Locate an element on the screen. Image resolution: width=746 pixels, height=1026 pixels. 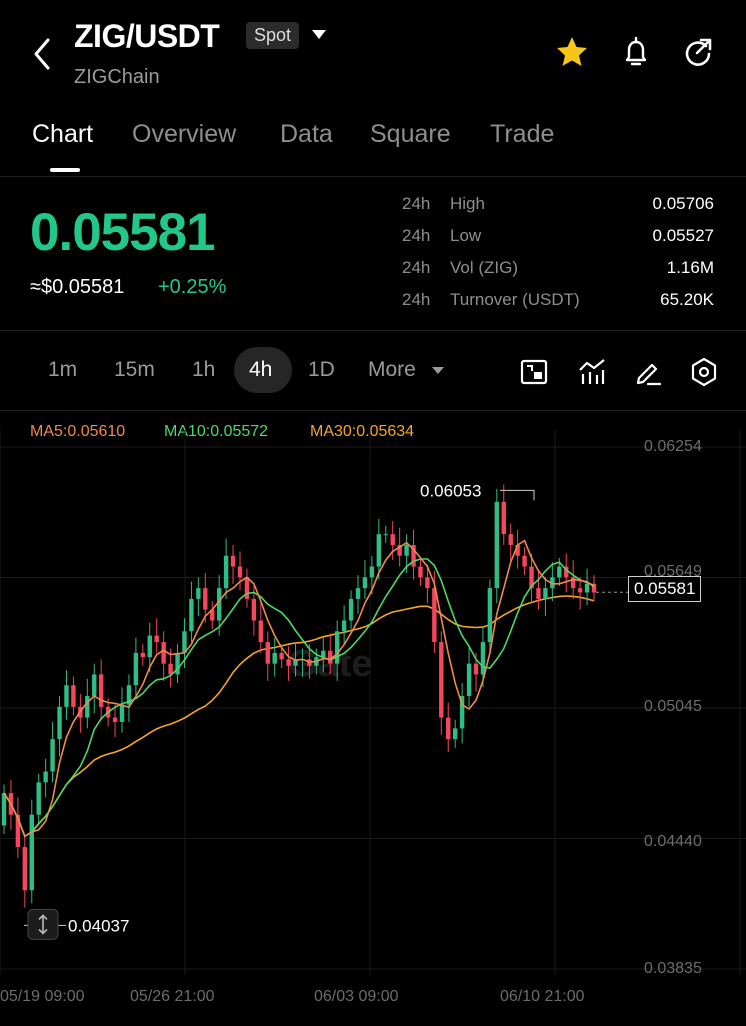
usd-price: ≈$0.05581 is located at coordinates (77, 287).